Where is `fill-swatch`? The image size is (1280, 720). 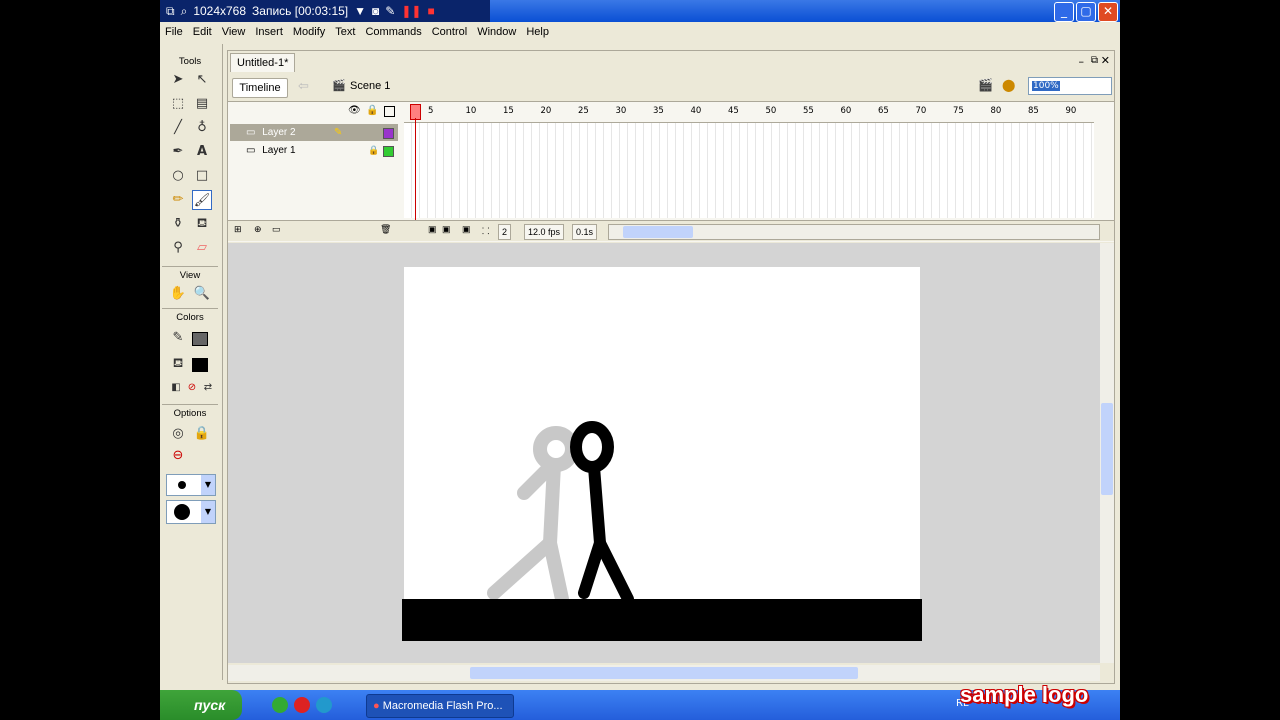
fill-swatch is located at coordinates (200, 365).